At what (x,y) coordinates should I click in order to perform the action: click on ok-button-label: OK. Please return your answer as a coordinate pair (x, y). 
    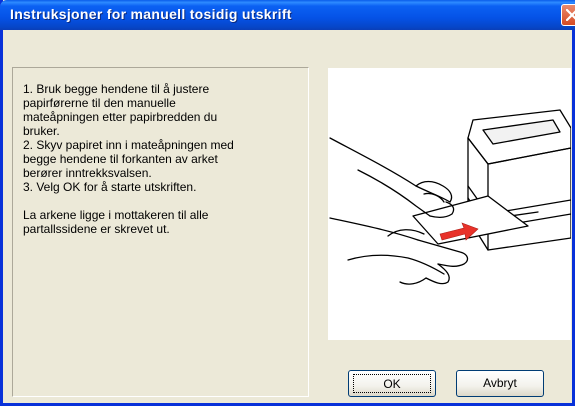
    Looking at the image, I should click on (392, 383).